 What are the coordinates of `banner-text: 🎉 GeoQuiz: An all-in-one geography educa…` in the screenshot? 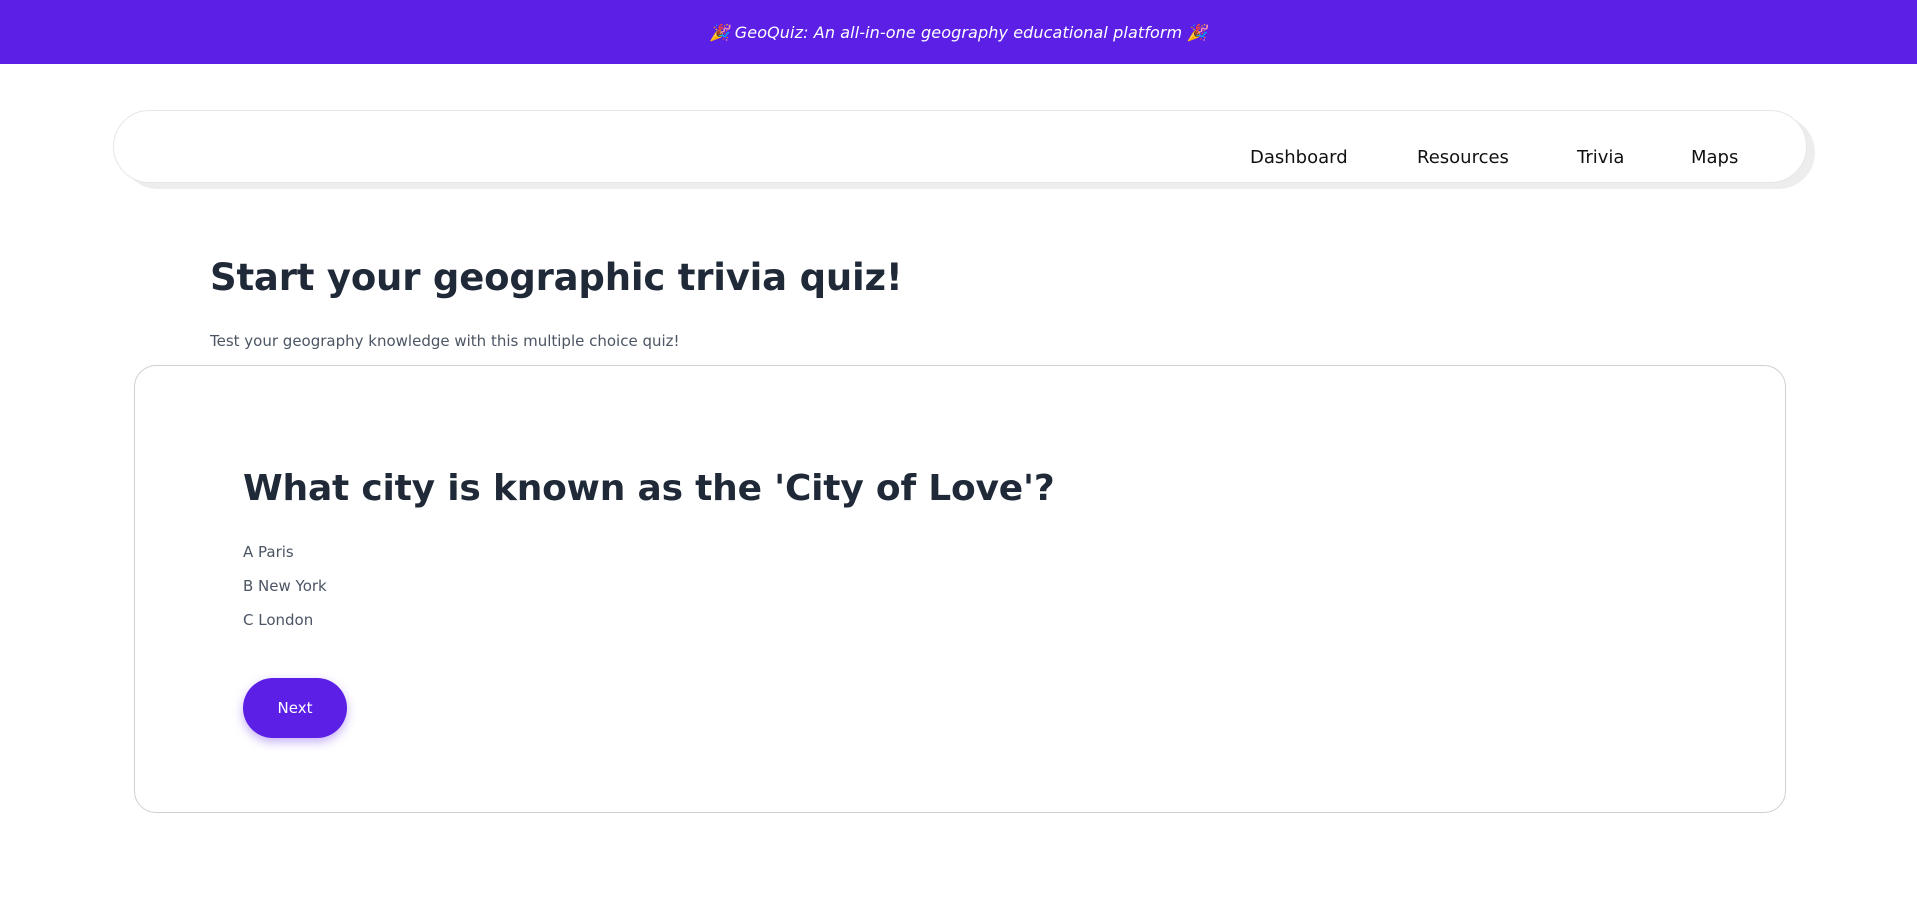 It's located at (958, 32).